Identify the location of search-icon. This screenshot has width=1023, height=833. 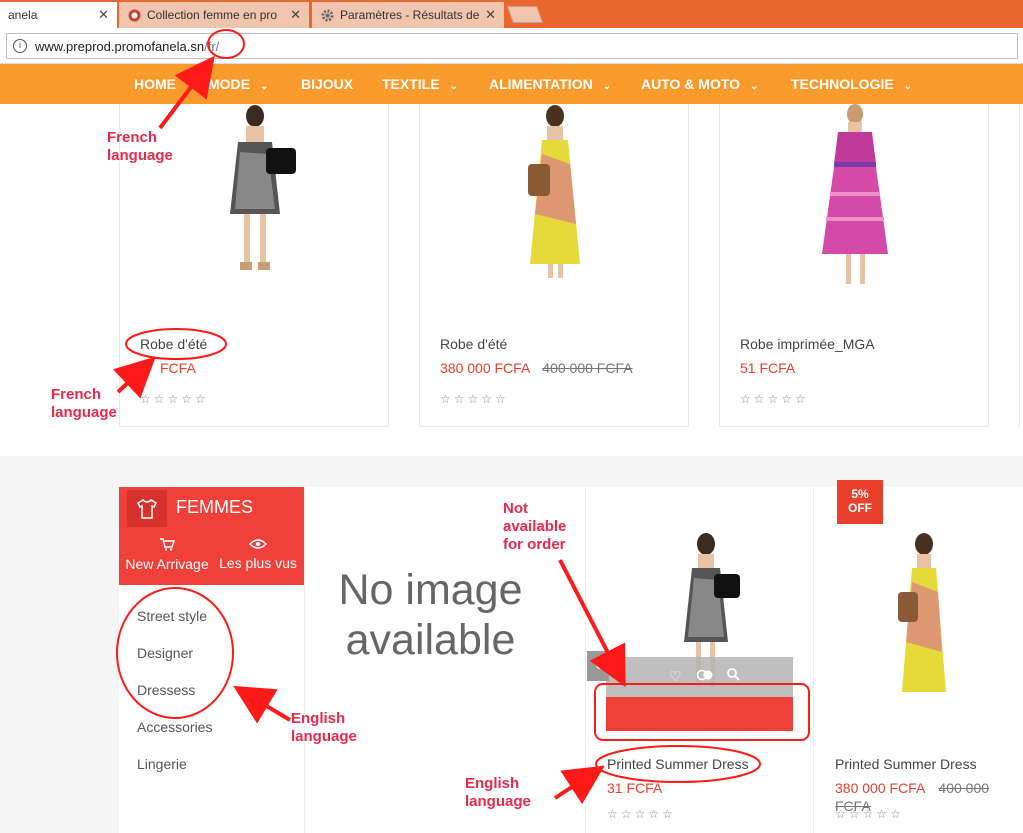
(733, 676).